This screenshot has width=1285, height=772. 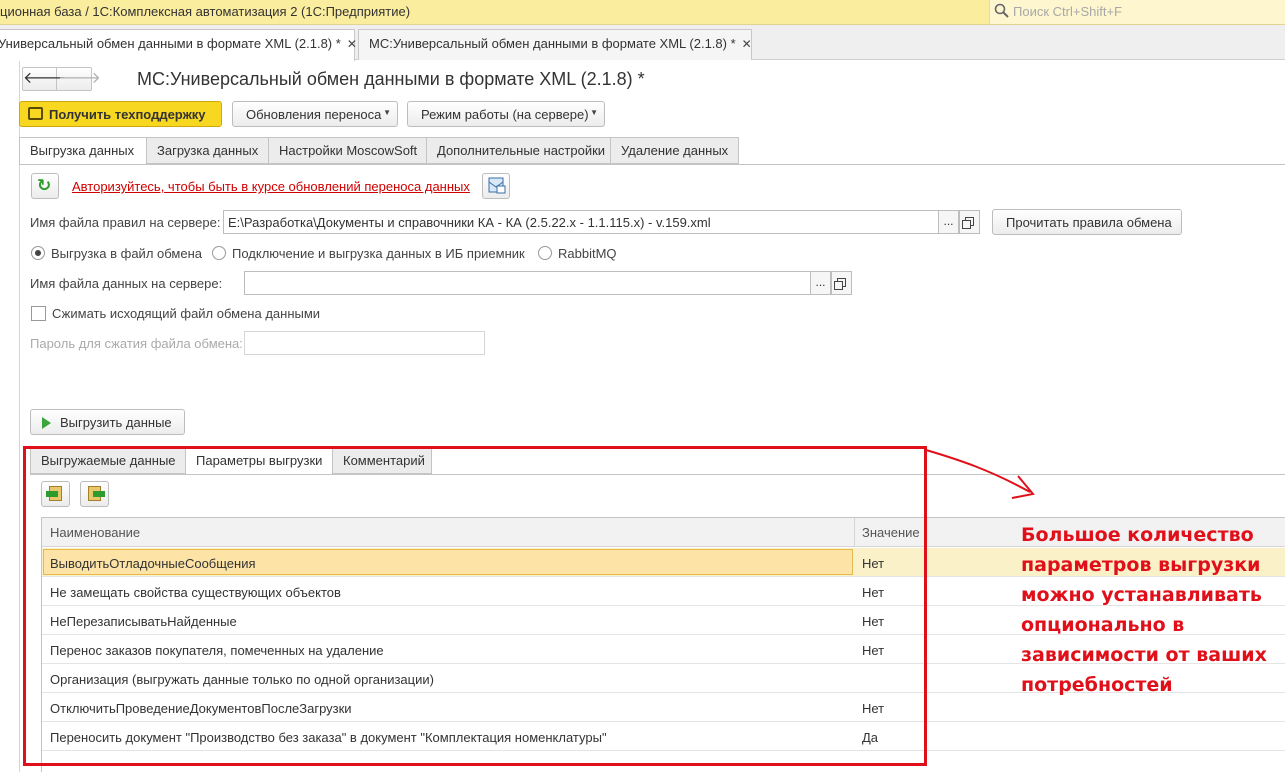 What do you see at coordinates (652, 164) in the screenshot?
I see `tab-divider` at bounding box center [652, 164].